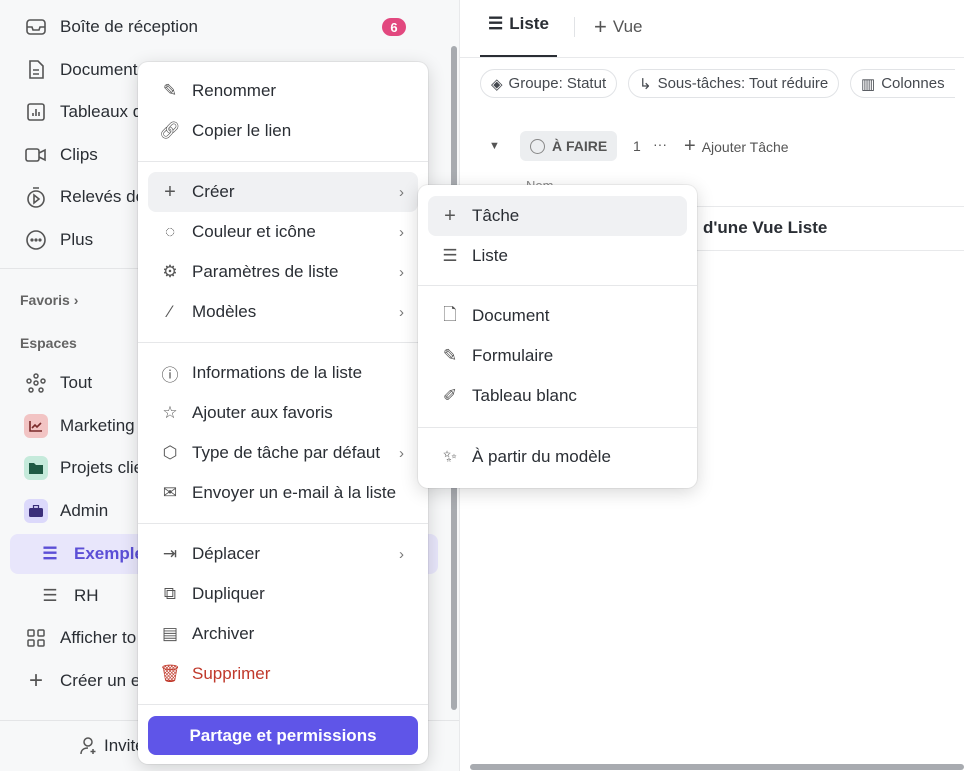  Describe the element at coordinates (231, 673) in the screenshot. I see `menu-label: Supprimer` at that location.